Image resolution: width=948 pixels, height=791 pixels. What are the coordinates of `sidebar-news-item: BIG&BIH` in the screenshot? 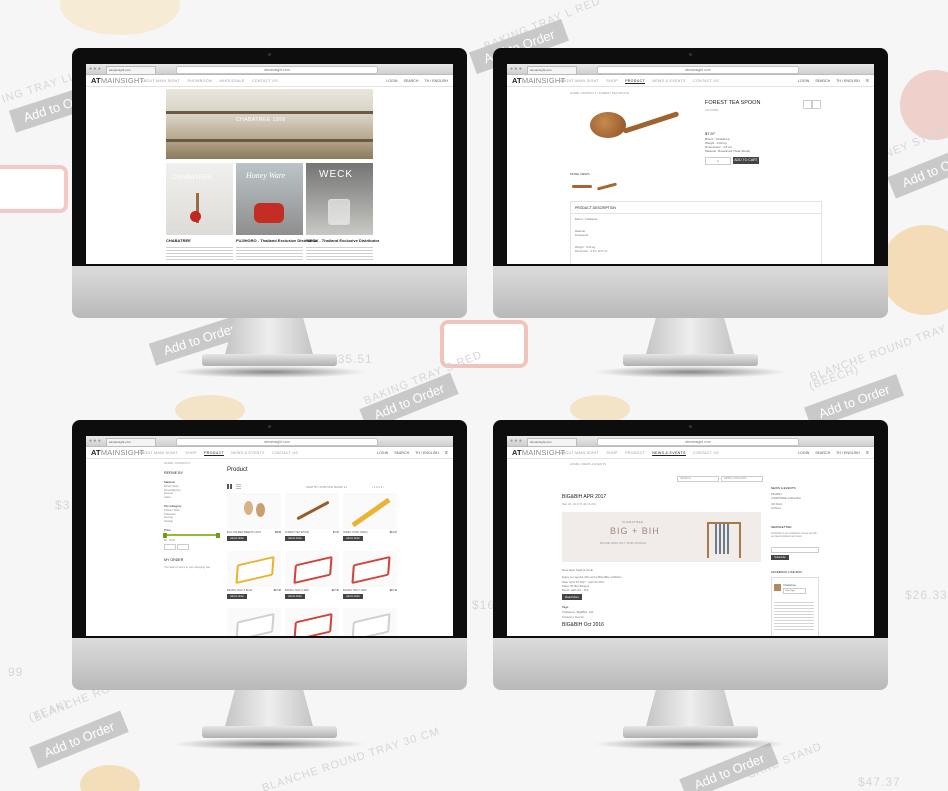 It's located at (776, 494).